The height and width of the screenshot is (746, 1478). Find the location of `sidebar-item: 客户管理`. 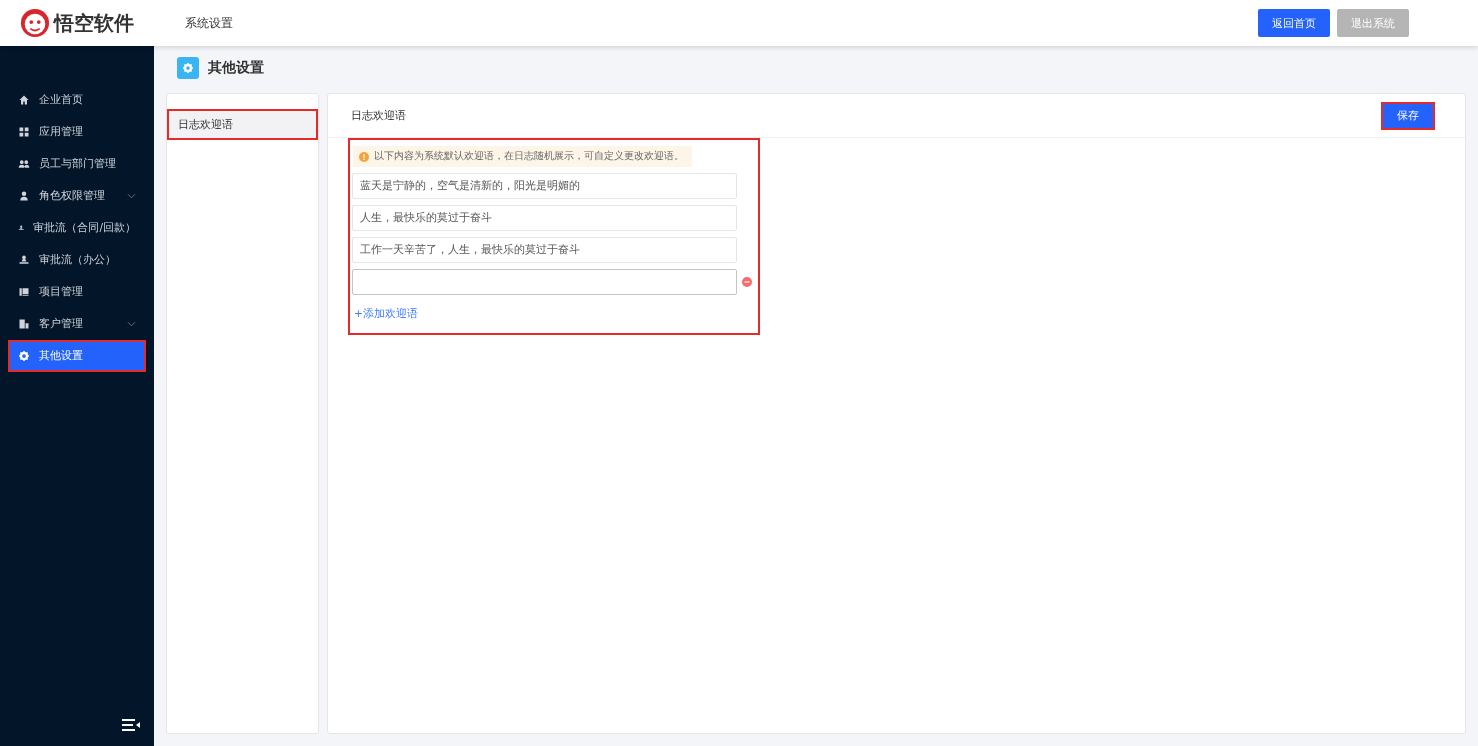

sidebar-item: 客户管理 is located at coordinates (77, 324).